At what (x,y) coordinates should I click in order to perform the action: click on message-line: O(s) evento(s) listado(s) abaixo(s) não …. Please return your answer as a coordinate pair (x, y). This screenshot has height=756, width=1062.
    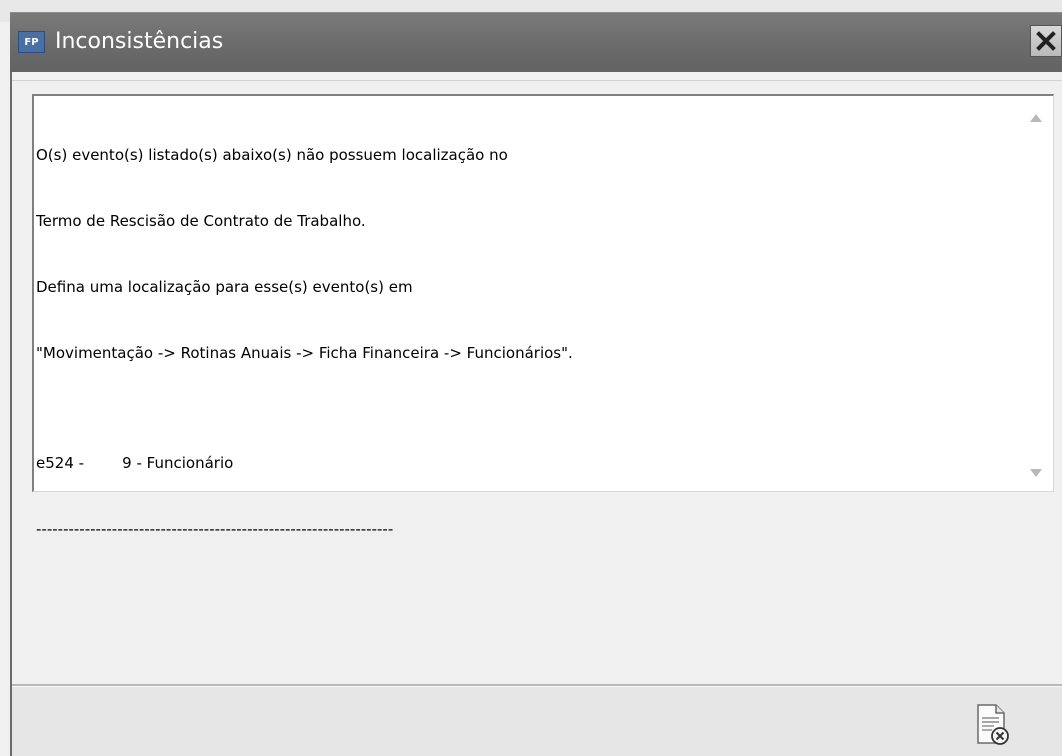
    Looking at the image, I should click on (272, 155).